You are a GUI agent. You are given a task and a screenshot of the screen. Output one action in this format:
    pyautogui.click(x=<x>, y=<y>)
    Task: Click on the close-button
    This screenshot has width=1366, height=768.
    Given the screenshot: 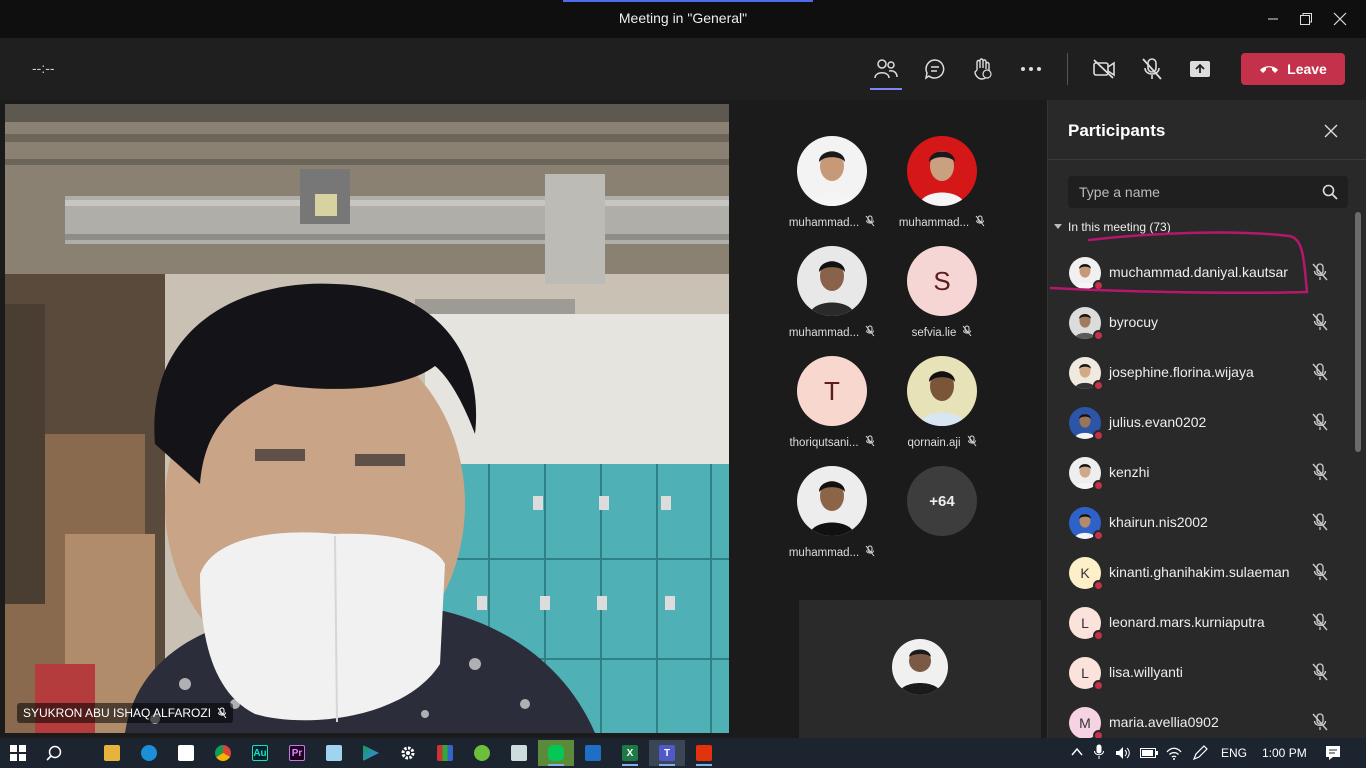 What is the action you would take?
    pyautogui.click(x=1340, y=19)
    